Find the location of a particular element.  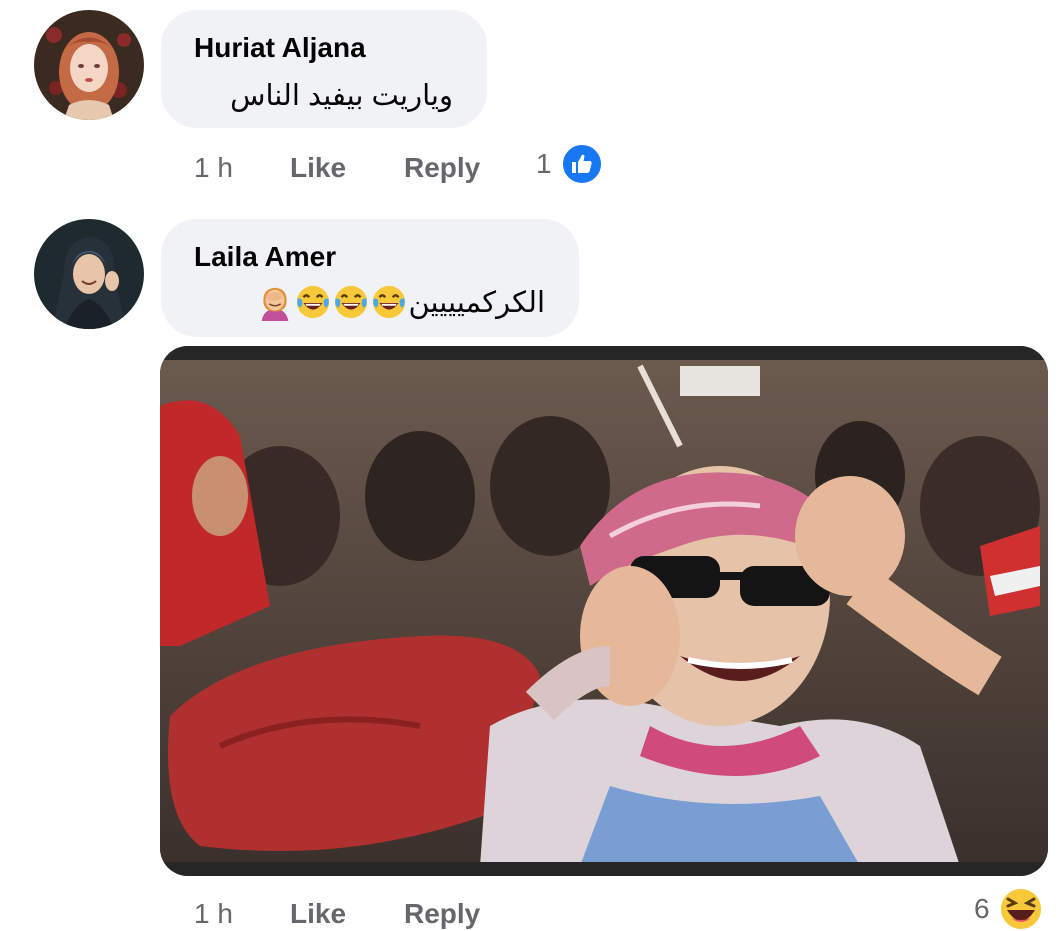

reaction-summary: 6 is located at coordinates (1009, 908).